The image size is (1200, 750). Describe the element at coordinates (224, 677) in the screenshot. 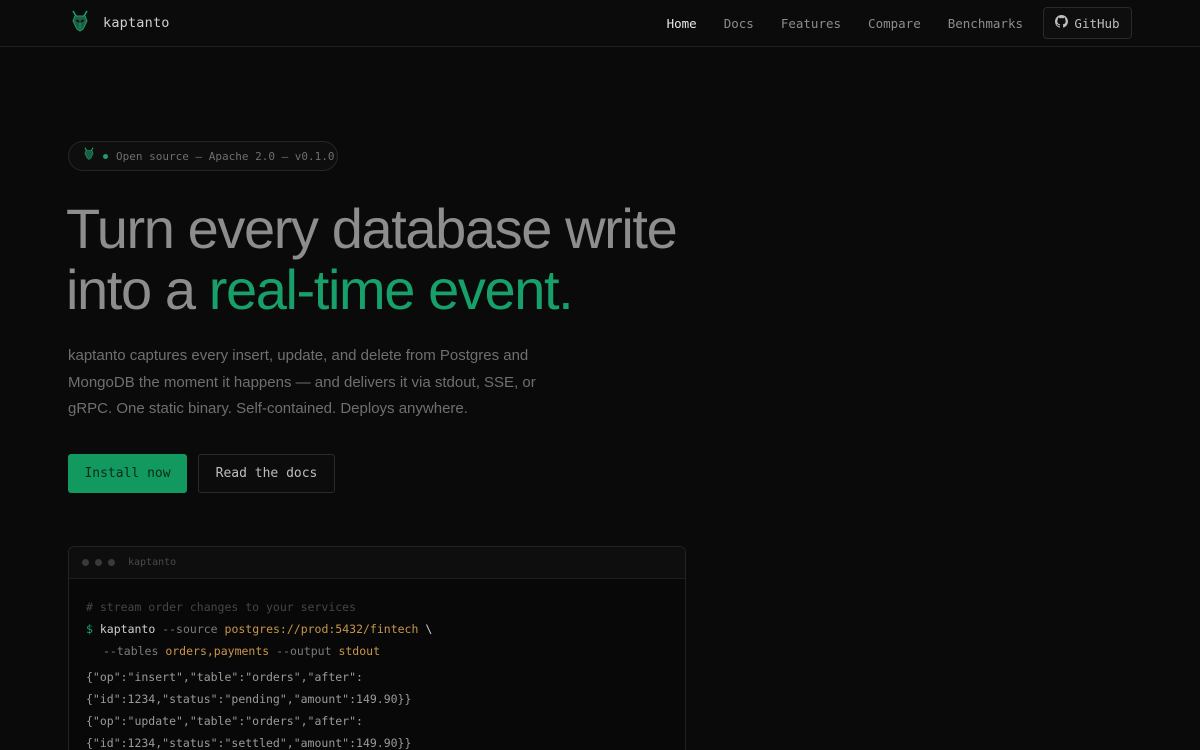

I see `terminal-output-line: {"op":"insert","table":"orders","after":` at that location.